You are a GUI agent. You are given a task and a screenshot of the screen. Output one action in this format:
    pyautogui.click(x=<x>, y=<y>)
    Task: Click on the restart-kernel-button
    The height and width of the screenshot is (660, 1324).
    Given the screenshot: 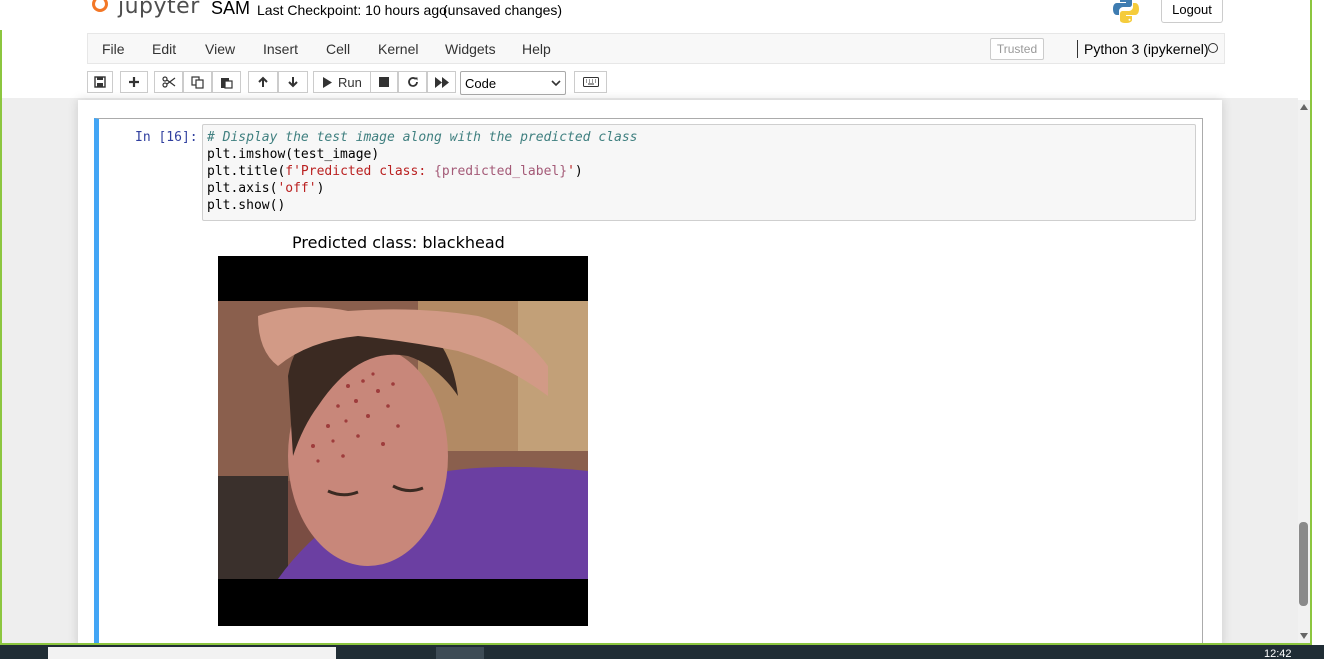 What is the action you would take?
    pyautogui.click(x=412, y=82)
    